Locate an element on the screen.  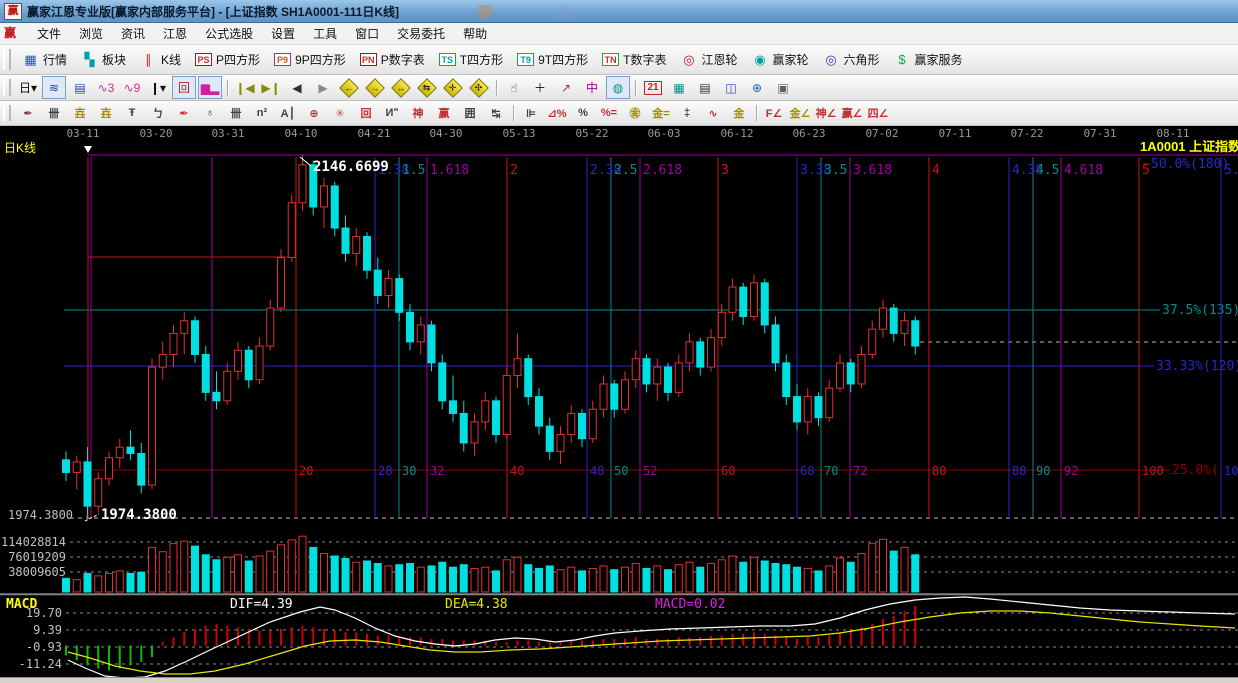
menu-item-6: 工具 is located at coordinates (325, 33).